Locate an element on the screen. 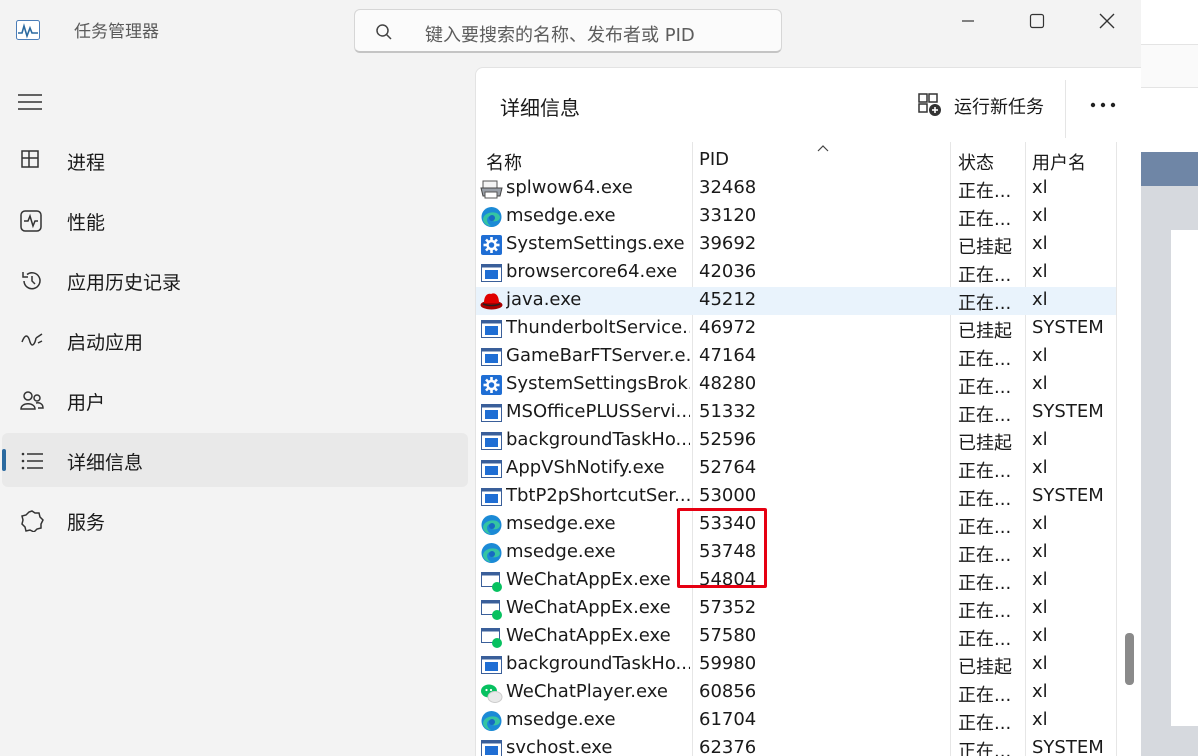  sidebar-item-processes: 进程 is located at coordinates (235, 160).